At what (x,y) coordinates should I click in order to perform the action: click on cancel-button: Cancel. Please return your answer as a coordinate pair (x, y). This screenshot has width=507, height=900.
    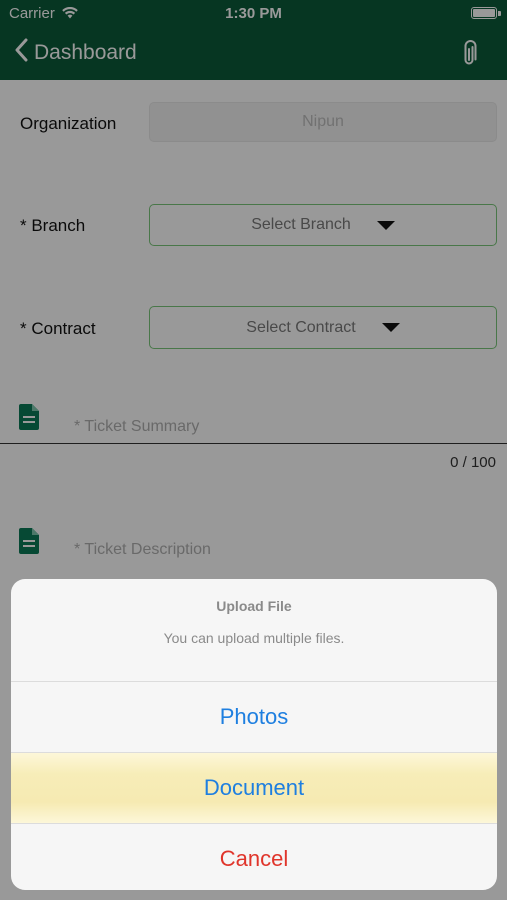
    Looking at the image, I should click on (254, 857).